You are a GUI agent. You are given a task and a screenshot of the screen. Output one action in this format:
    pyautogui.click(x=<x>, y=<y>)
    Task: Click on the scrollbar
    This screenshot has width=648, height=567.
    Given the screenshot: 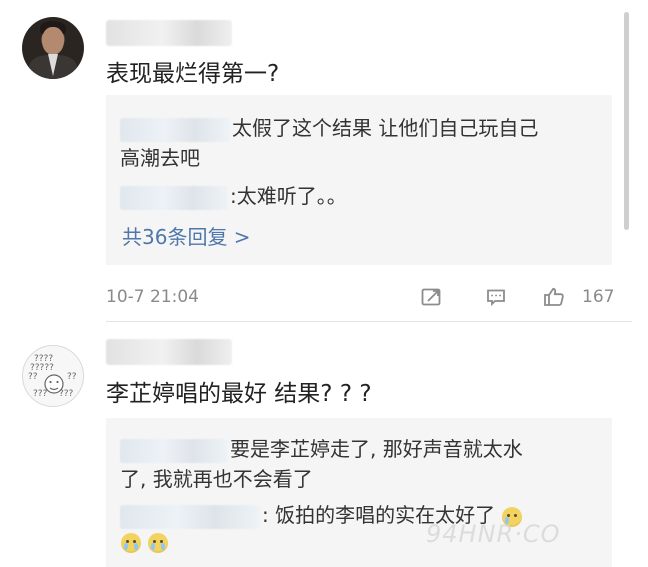 What is the action you would take?
    pyautogui.click(x=626, y=121)
    